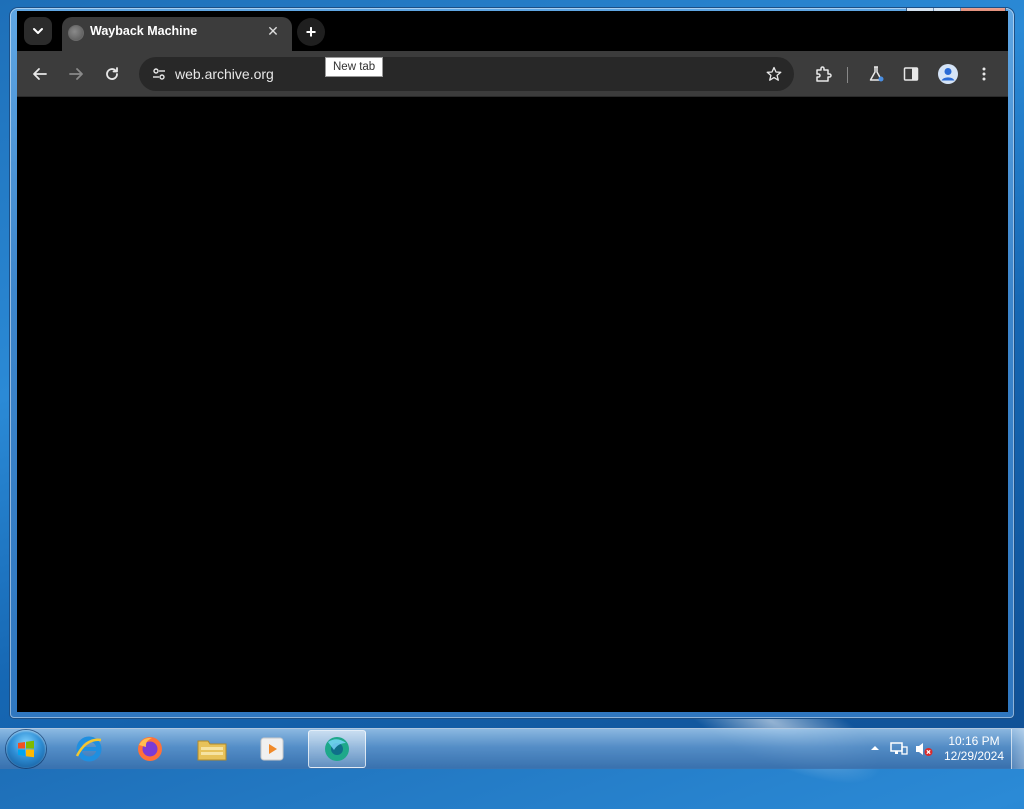  Describe the element at coordinates (512, 748) in the screenshot. I see `taskbar: 10:16 PM 12/29/2024` at that location.